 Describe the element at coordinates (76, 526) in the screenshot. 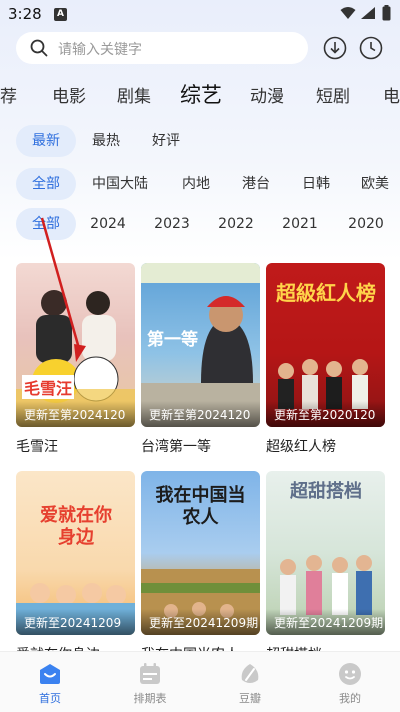

I see `poster-logo-text: 爱就在你身边` at that location.